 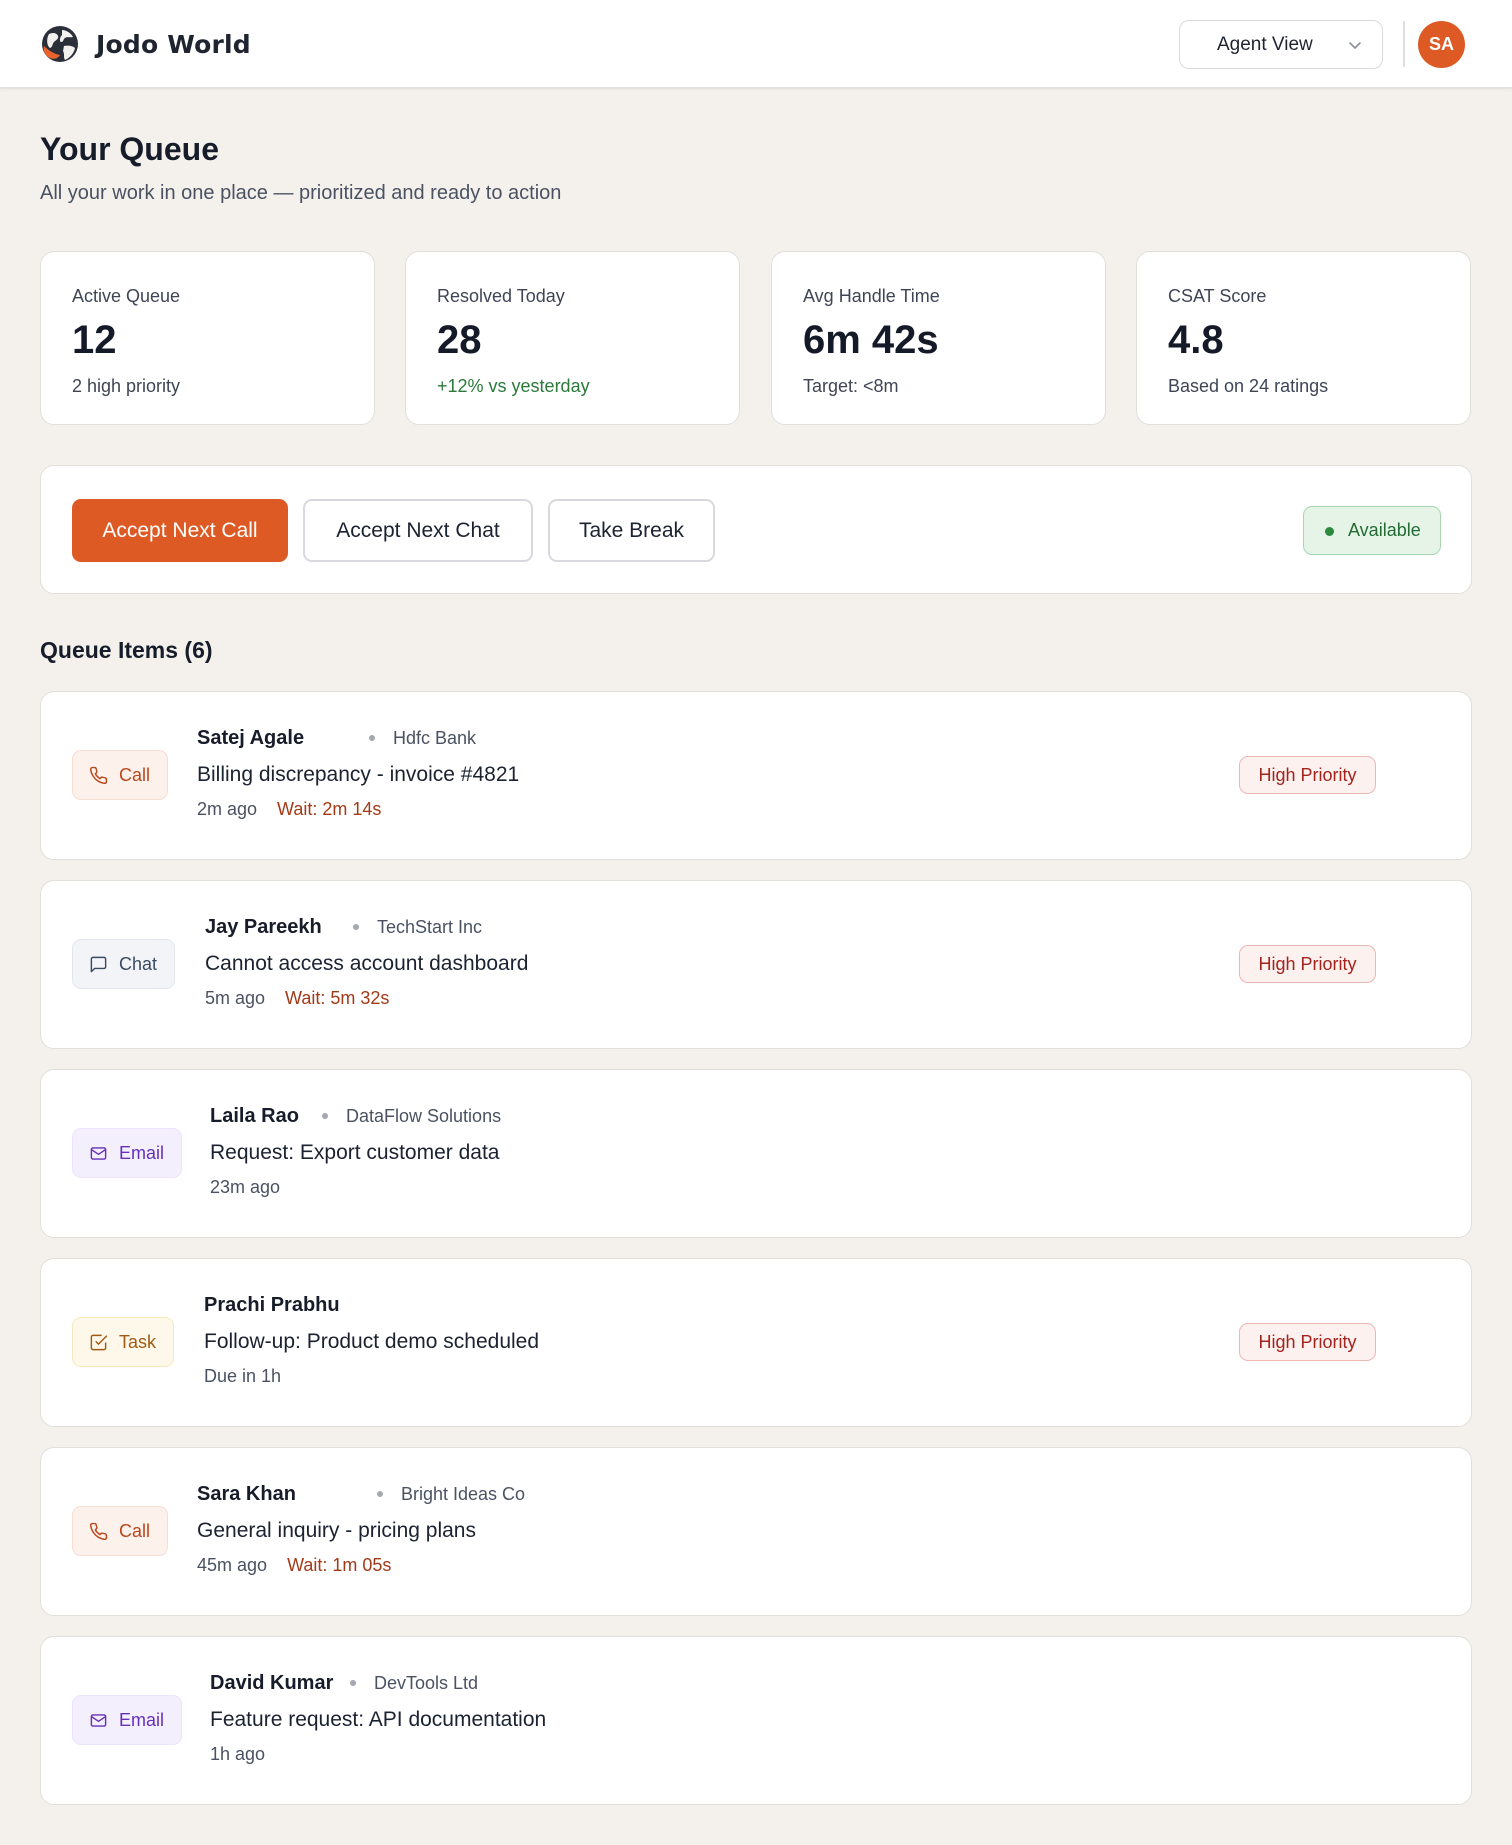 What do you see at coordinates (1329, 531) in the screenshot?
I see `status-dot-icon` at bounding box center [1329, 531].